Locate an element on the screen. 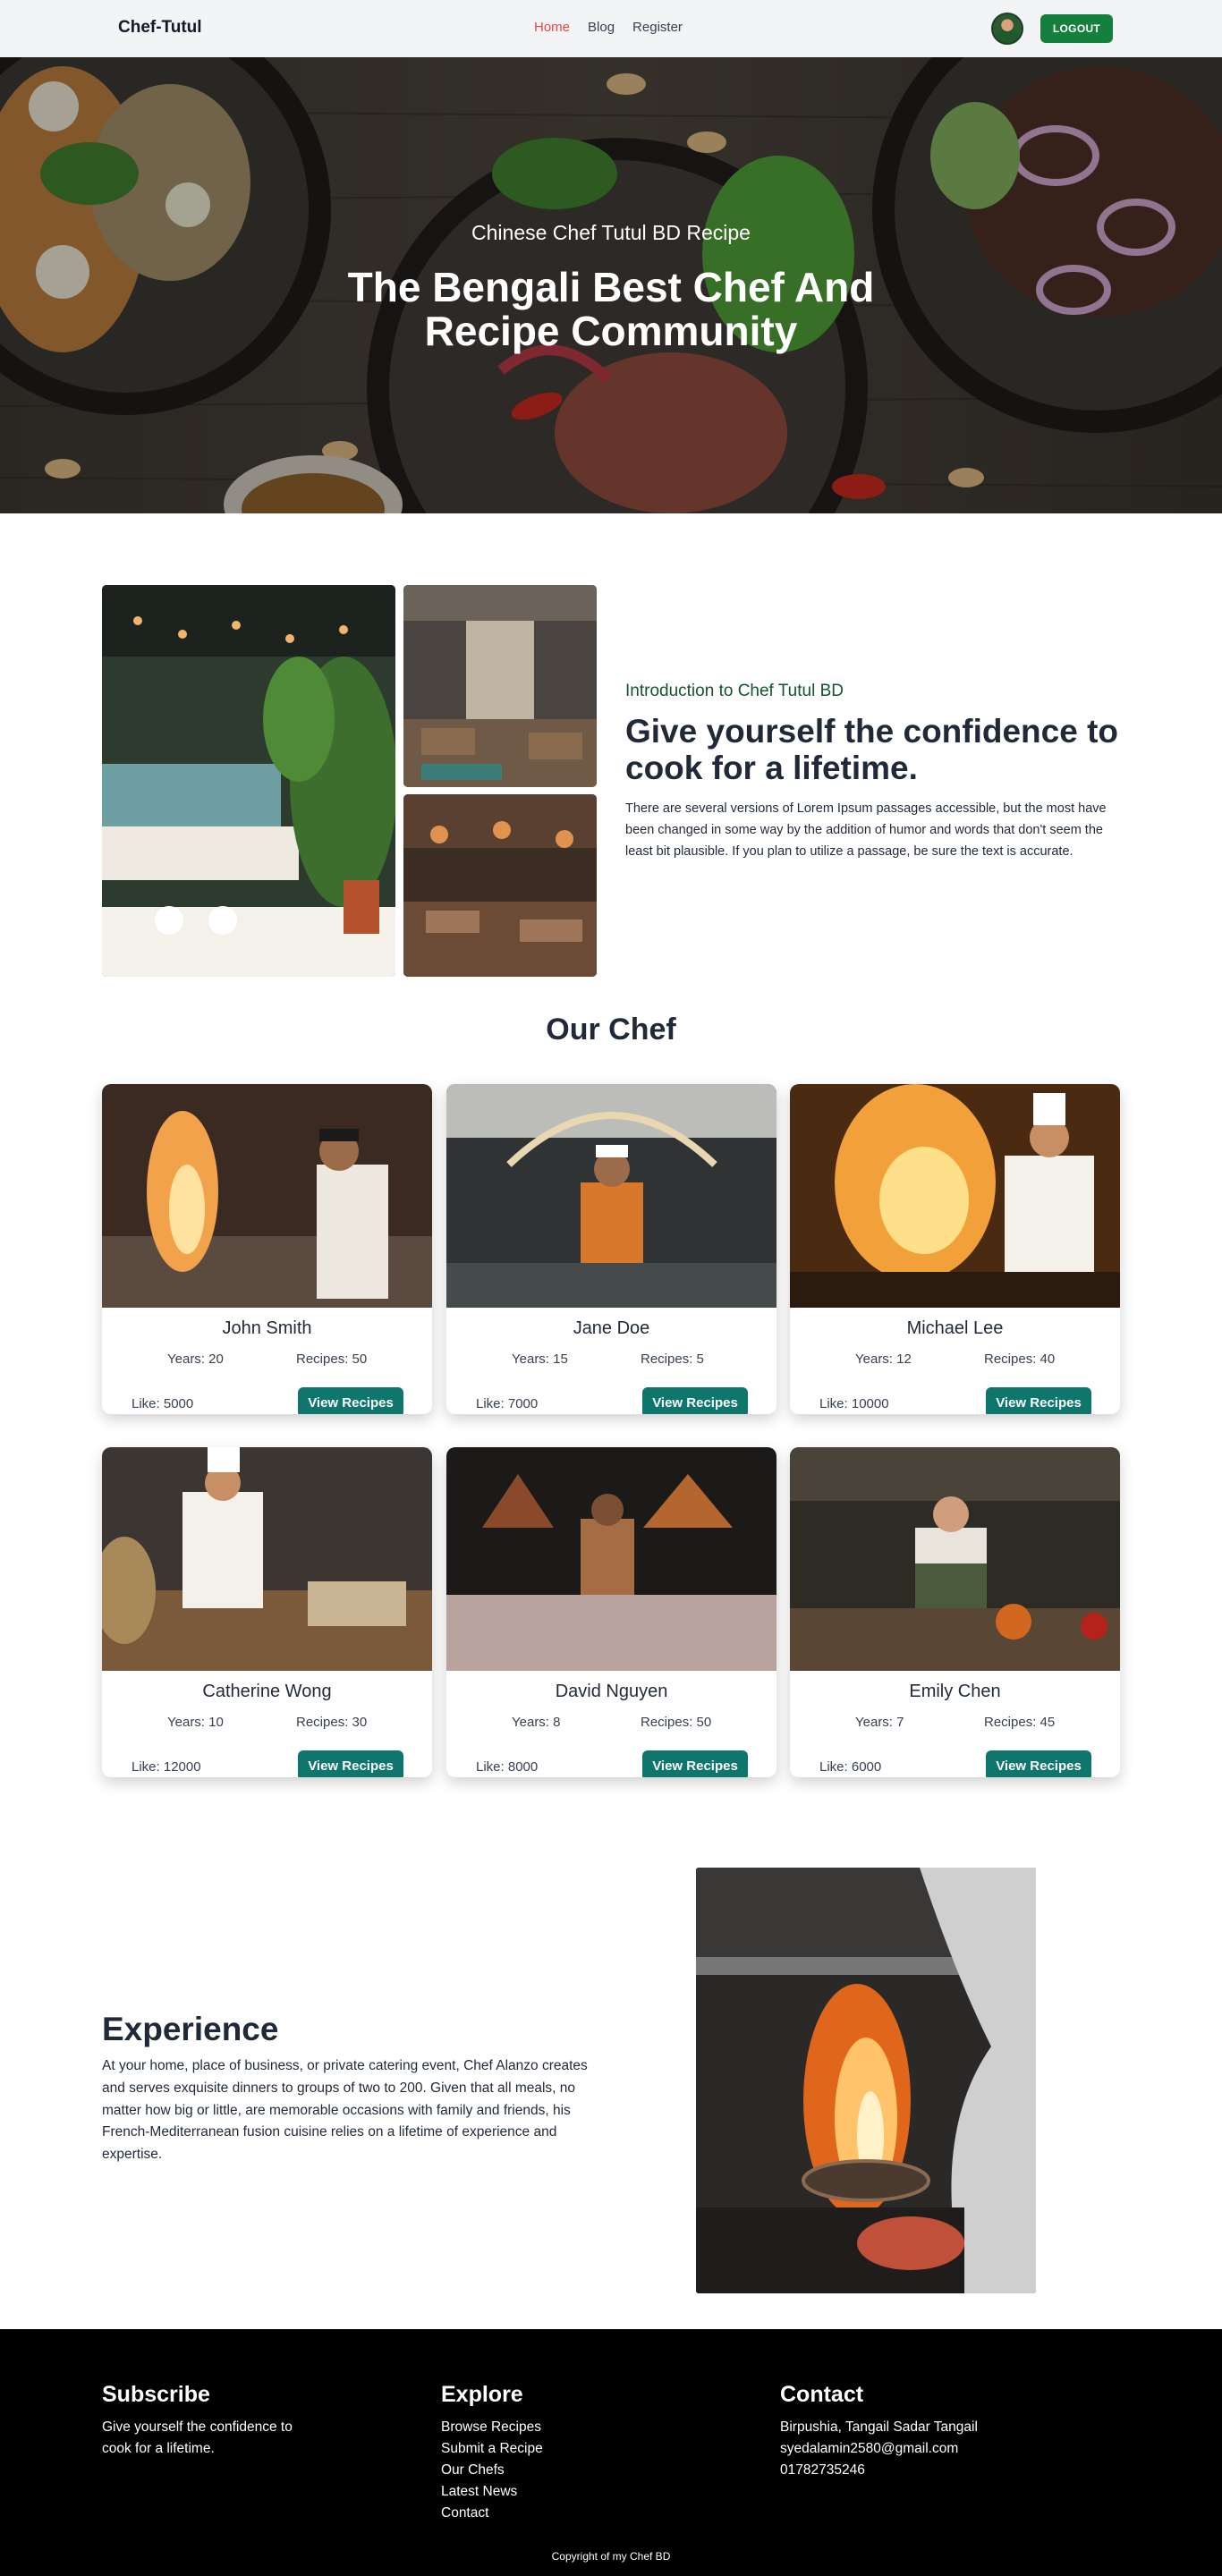  chef-years: Years: 15 is located at coordinates (540, 1359).